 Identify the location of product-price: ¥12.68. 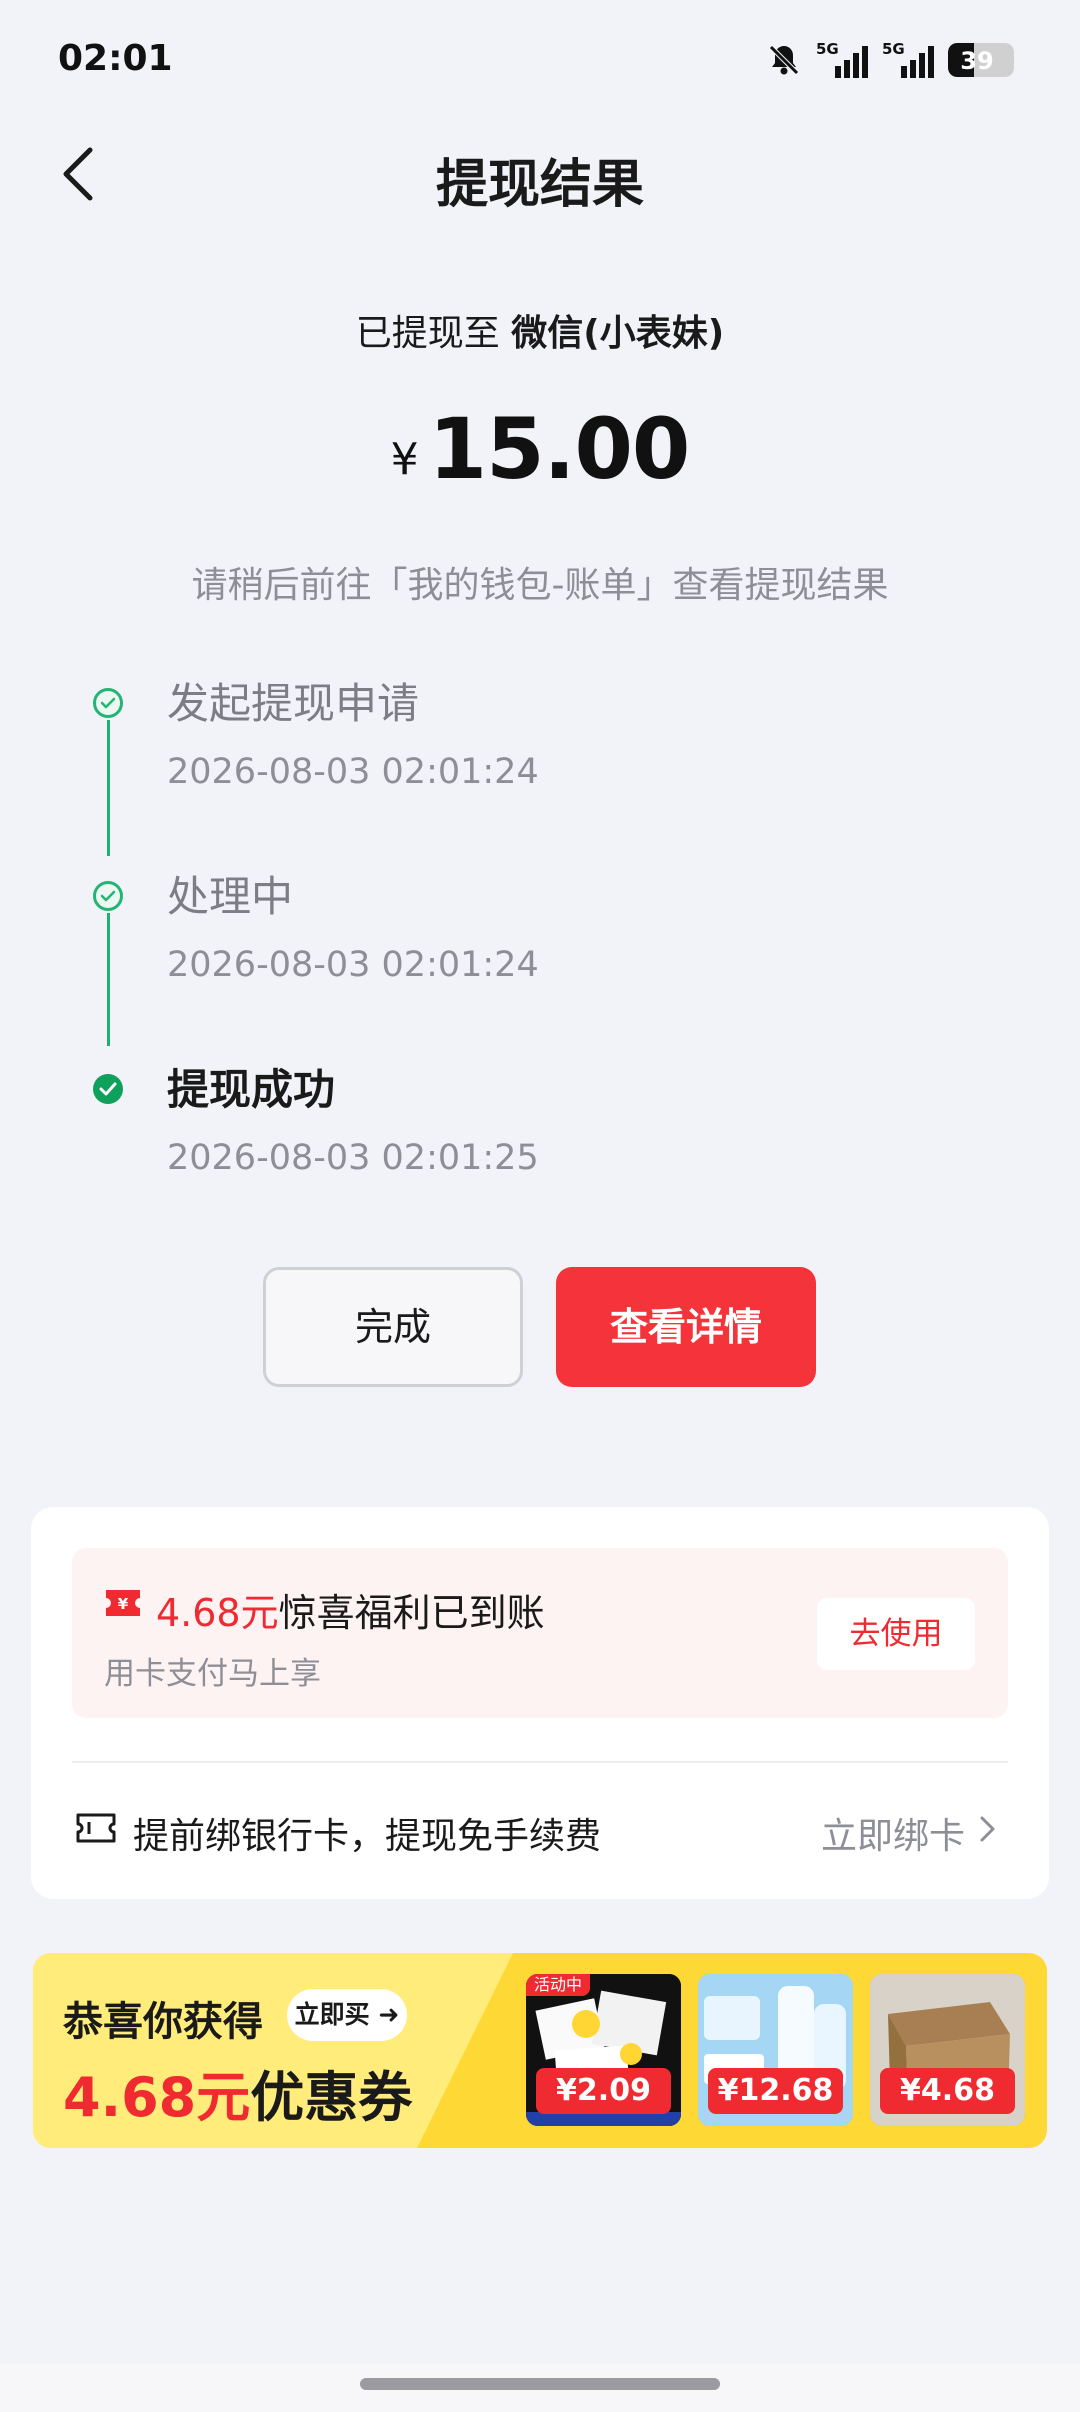
(775, 2091).